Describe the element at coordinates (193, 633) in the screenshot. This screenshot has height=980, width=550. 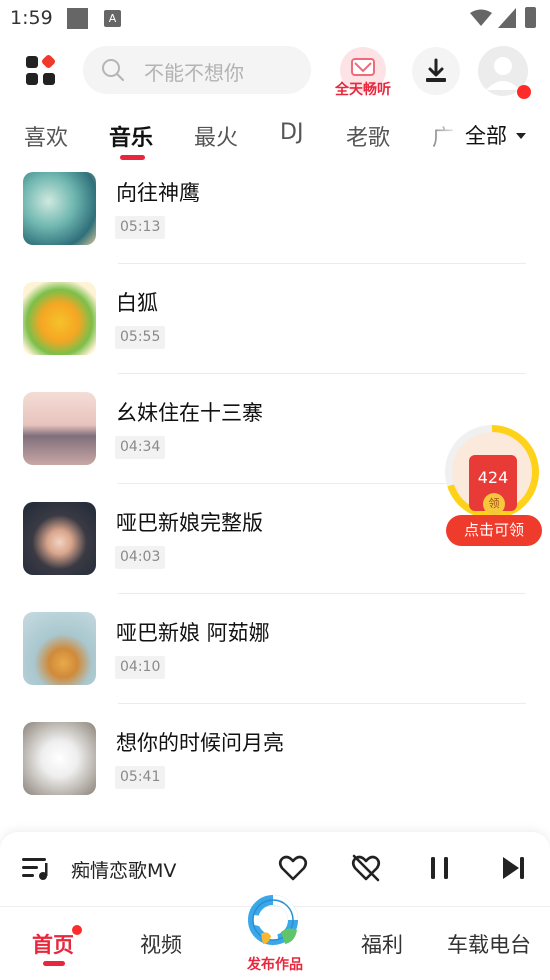
I see `song-title: 哑巴新娘 阿茹娜` at that location.